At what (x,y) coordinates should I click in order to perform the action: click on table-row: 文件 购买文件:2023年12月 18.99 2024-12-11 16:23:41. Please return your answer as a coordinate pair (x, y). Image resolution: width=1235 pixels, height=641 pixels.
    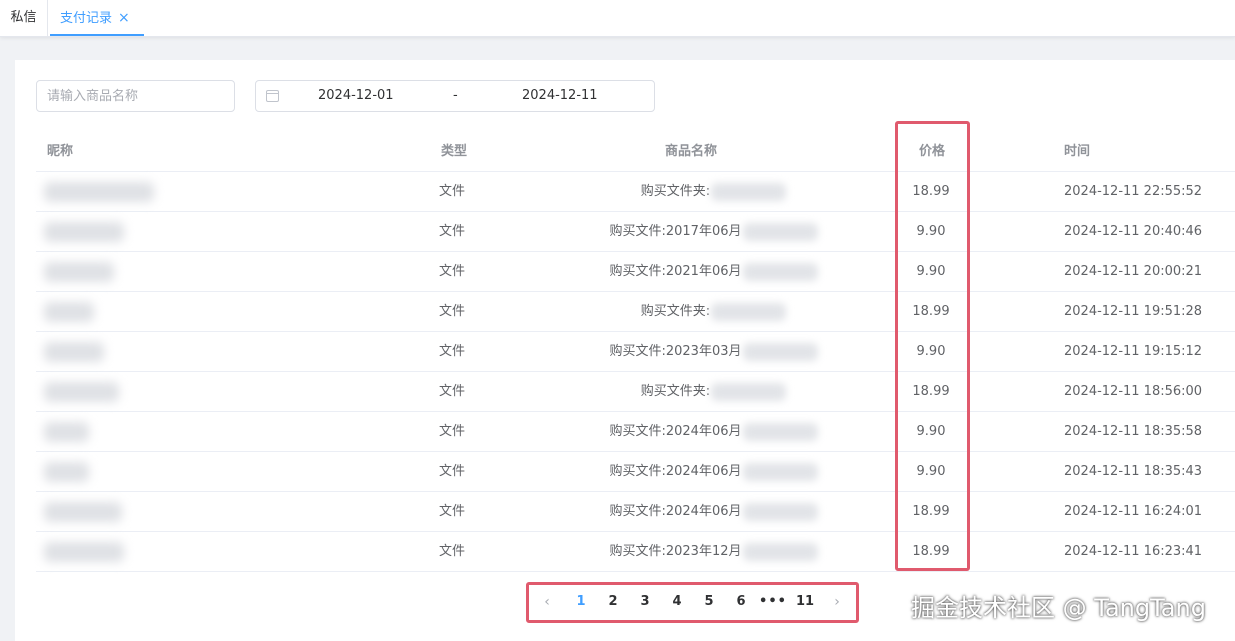
    Looking at the image, I should click on (635, 552).